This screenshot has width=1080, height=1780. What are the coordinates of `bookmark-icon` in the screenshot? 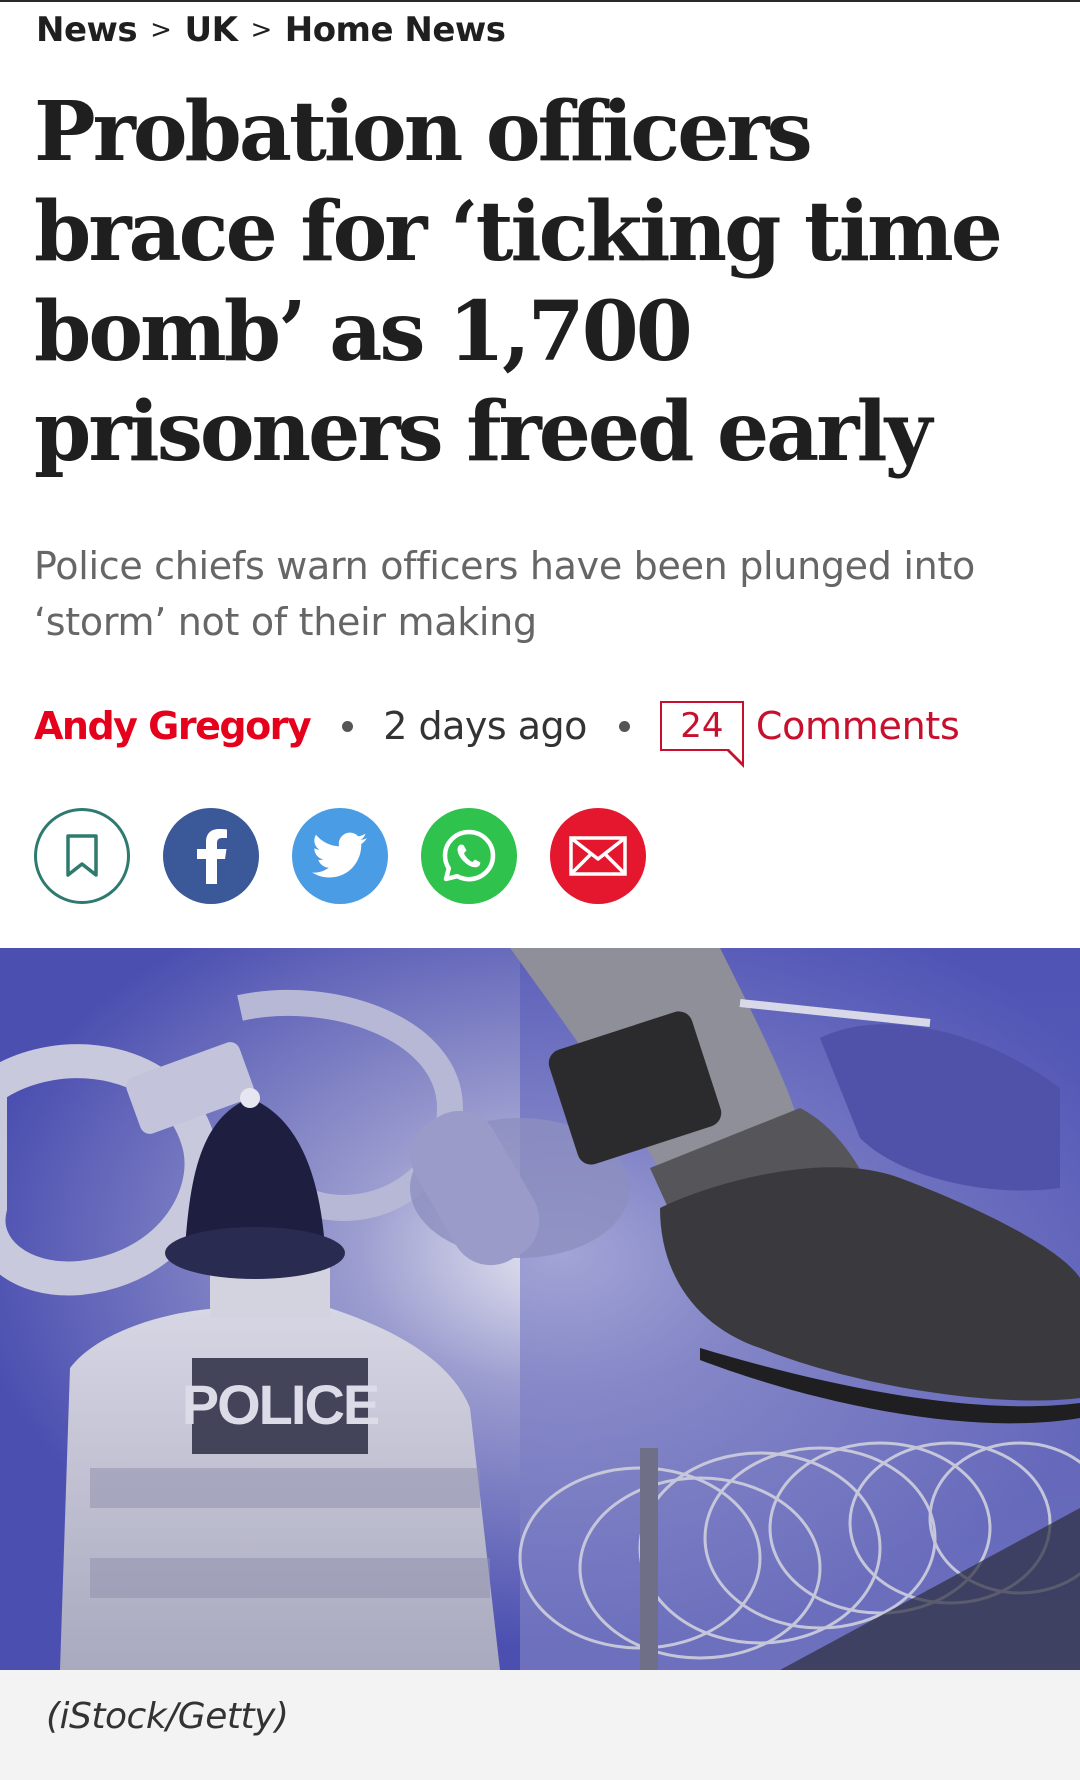 It's located at (82, 855).